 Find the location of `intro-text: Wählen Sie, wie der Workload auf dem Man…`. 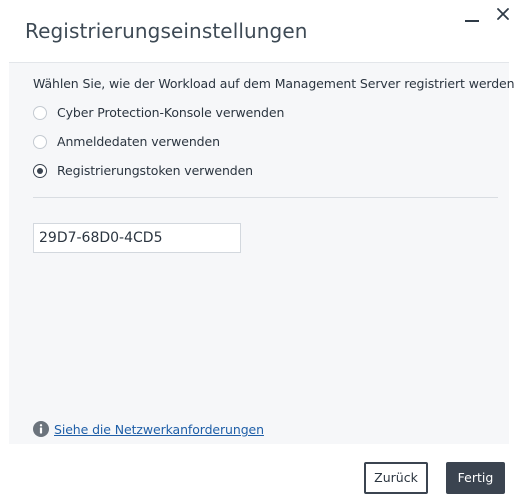

intro-text: Wählen Sie, wie der Workload auf dem Man… is located at coordinates (274, 83).